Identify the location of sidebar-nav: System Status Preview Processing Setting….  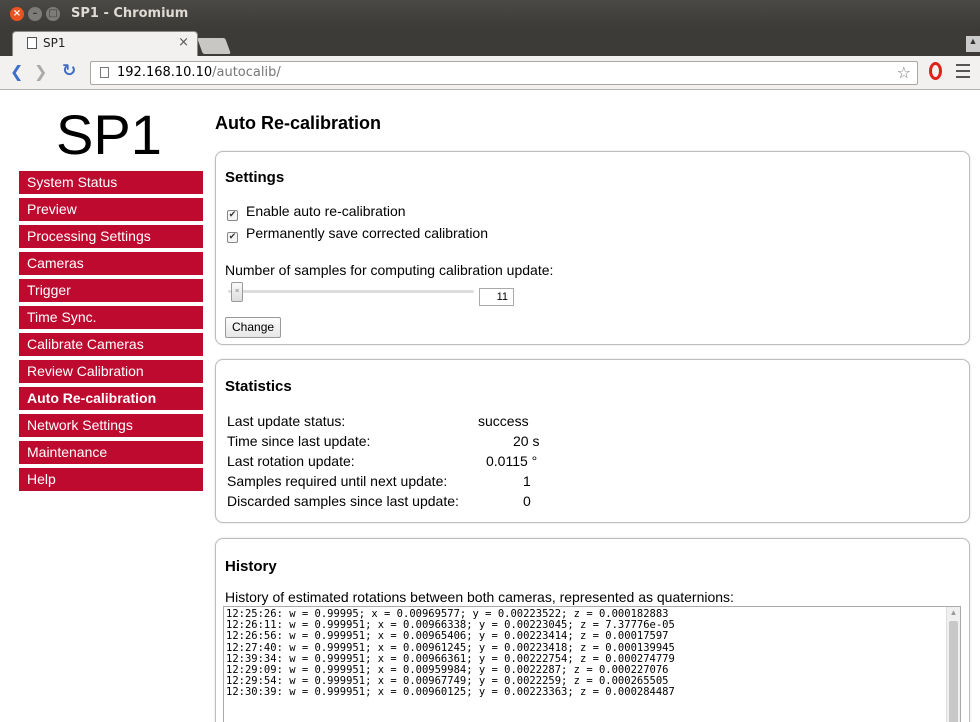
(111, 333).